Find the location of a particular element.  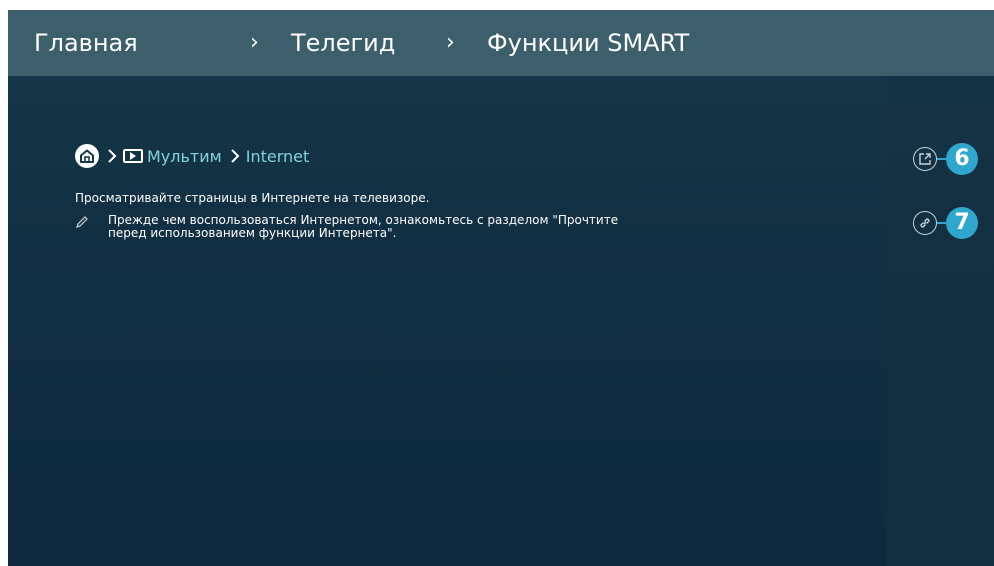

breadcrumb-home: Главная is located at coordinates (86, 43).